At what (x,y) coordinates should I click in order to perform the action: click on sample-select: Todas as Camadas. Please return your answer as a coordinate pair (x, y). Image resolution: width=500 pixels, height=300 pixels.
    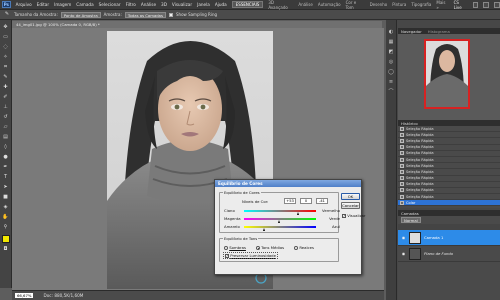
    Looking at the image, I should click on (145, 14).